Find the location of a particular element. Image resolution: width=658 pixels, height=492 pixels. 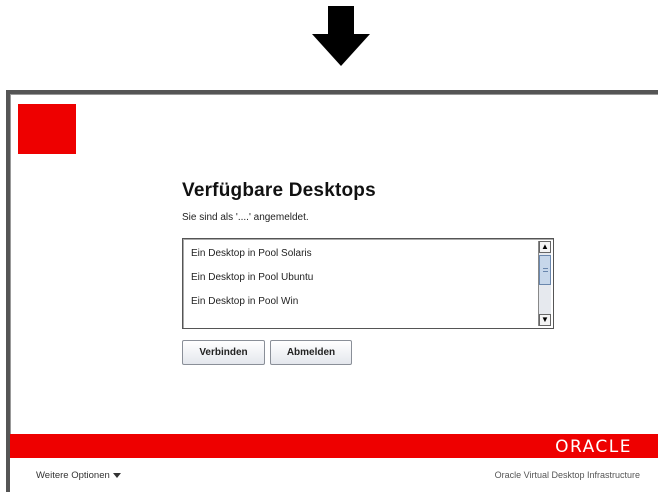

more-options-menu: Weitere Optionen is located at coordinates (78, 475).